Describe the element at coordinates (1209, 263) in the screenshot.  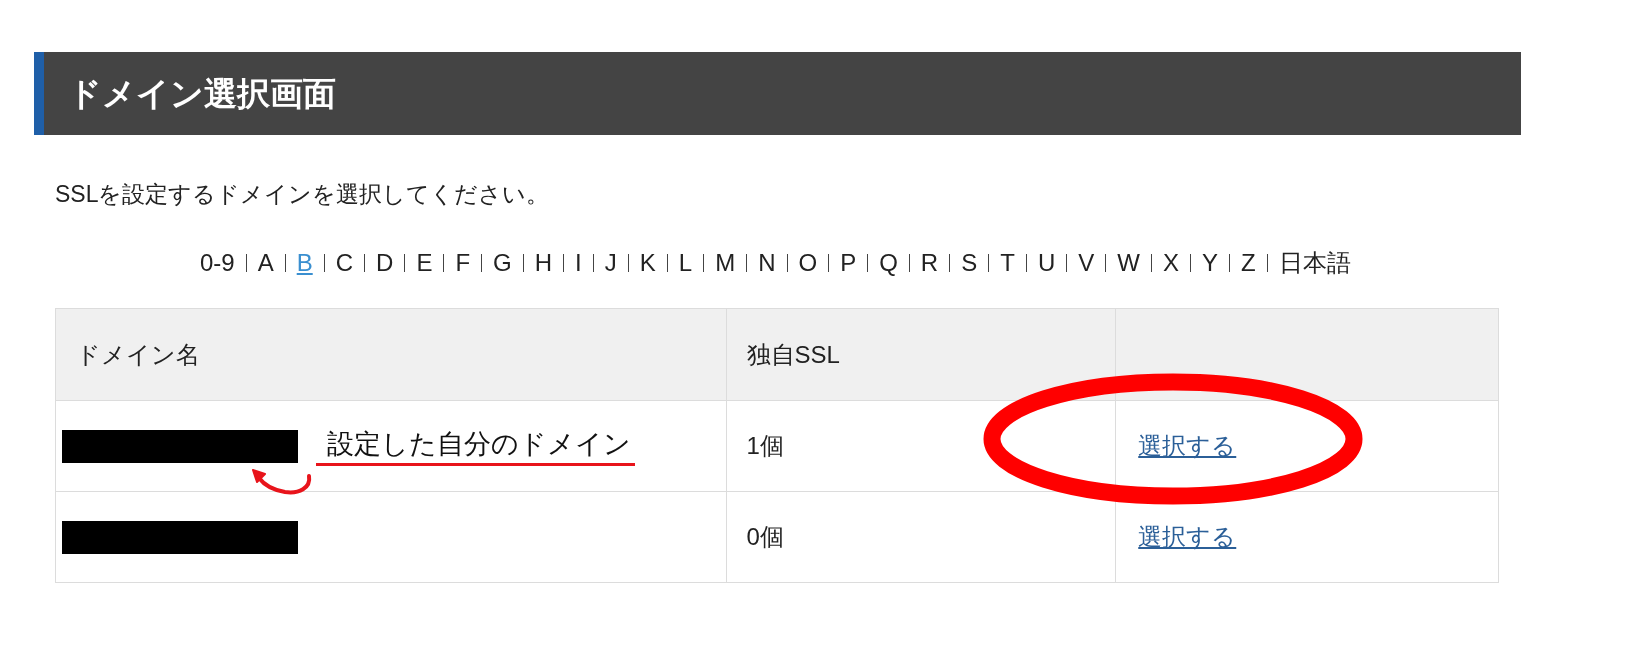
I see `index-link: Y` at that location.